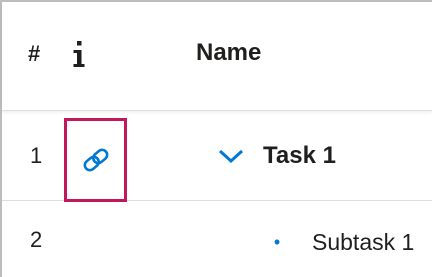  I want to click on info-icon, so click(79, 54).